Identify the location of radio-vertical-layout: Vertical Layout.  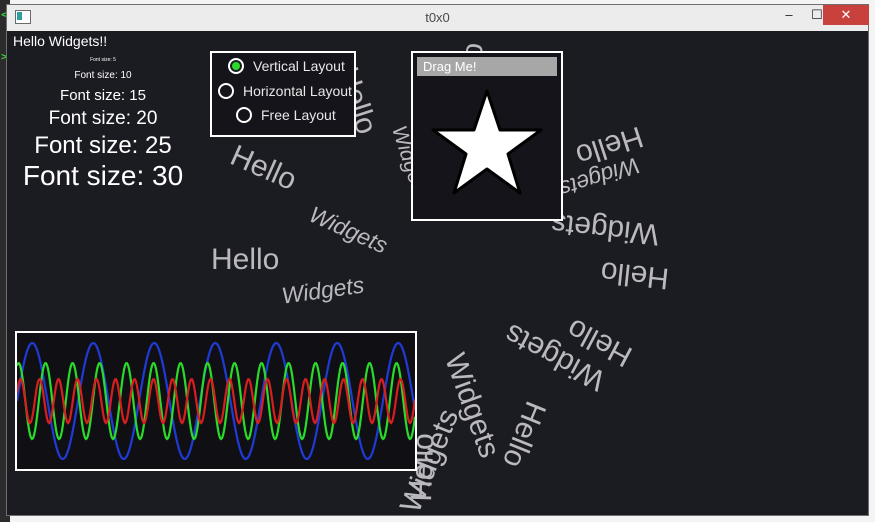
(286, 66).